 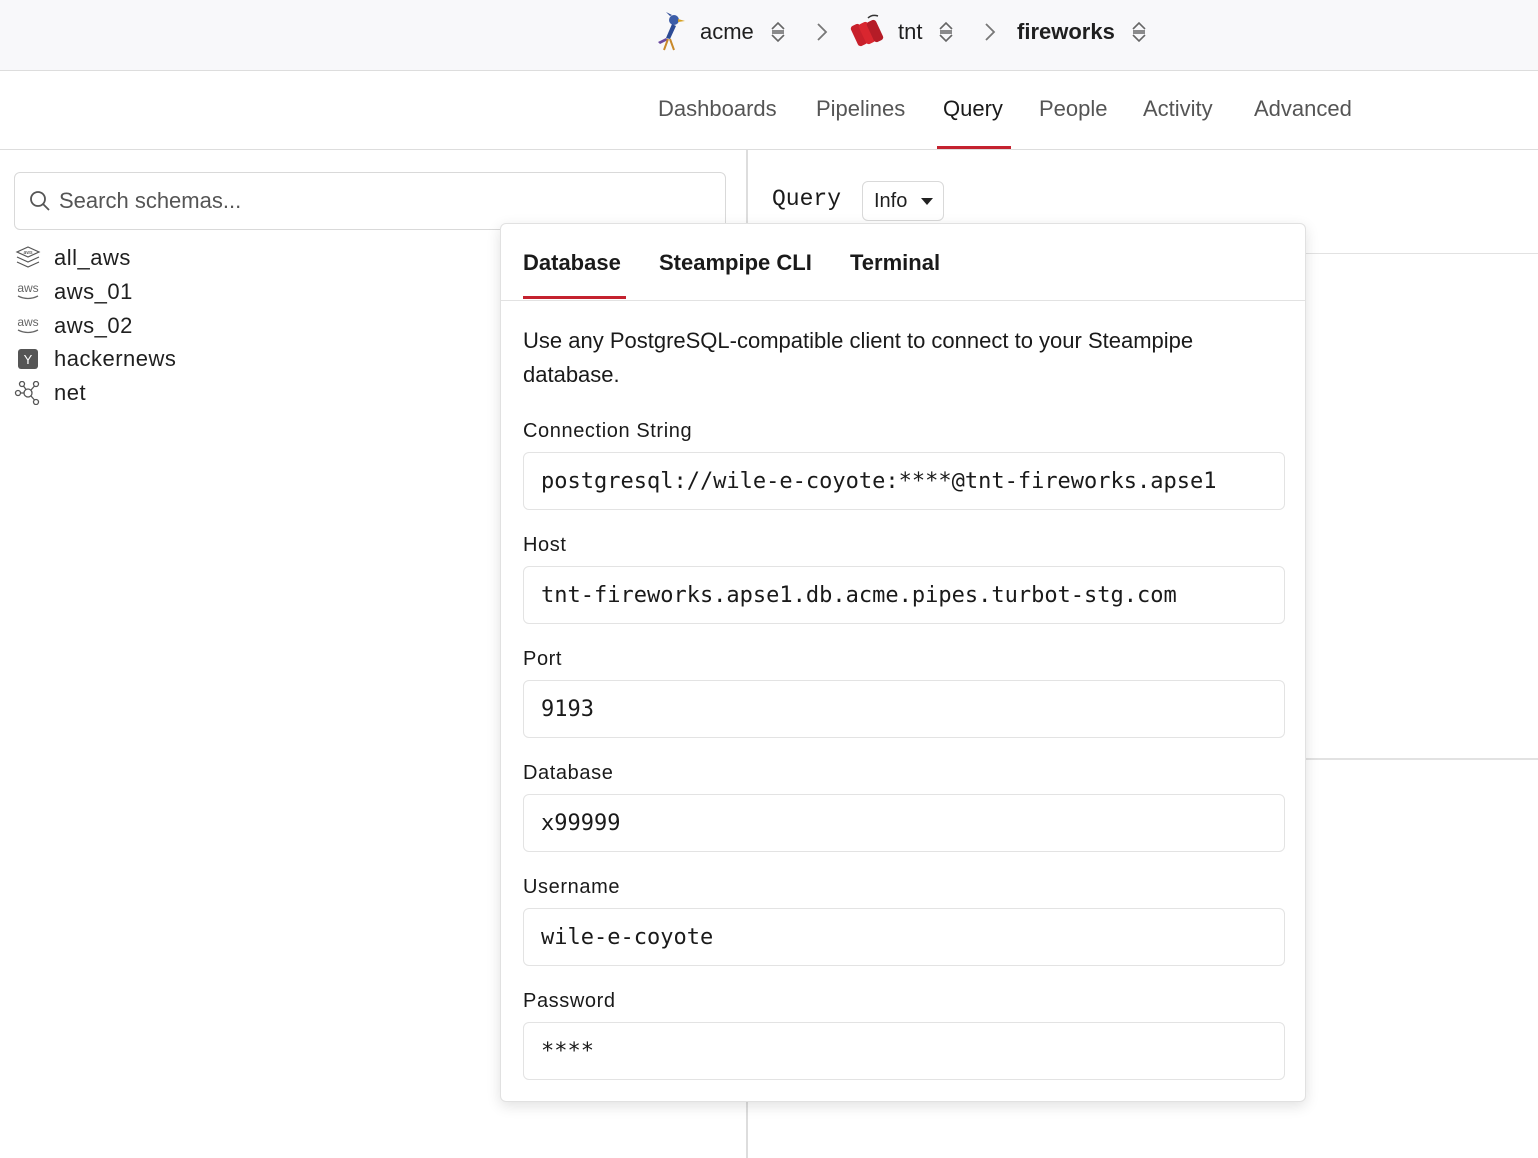 I want to click on schema-item-aws-01: aws aws_01, so click(x=73, y=292).